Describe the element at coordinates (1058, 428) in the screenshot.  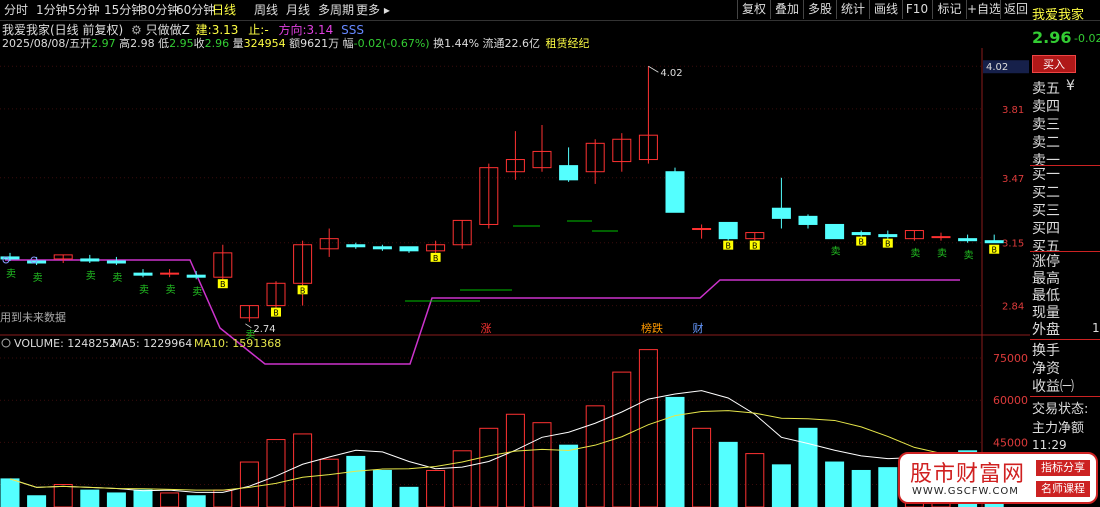
I see `main-net-label: 主力净额` at that location.